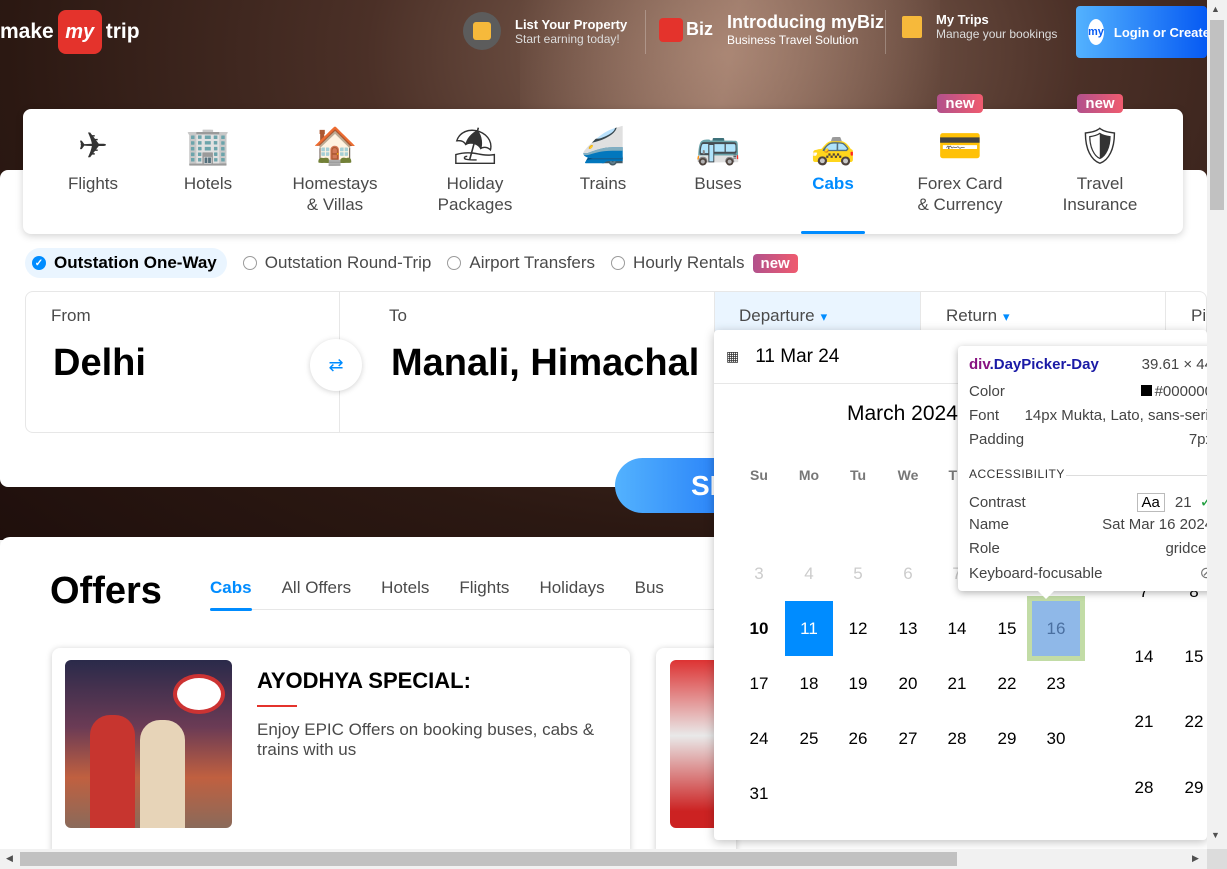 Image resolution: width=1227 pixels, height=869 pixels. Describe the element at coordinates (1217, 115) in the screenshot. I see `vertical-scroll-thumb` at that location.